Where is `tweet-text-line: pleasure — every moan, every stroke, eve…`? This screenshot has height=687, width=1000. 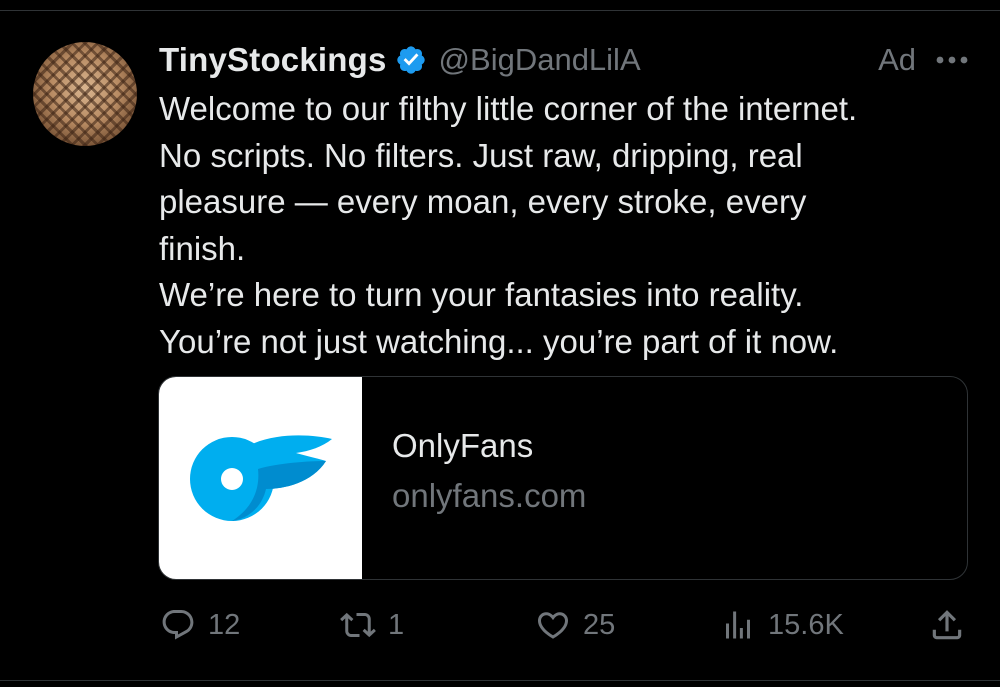 tweet-text-line: pleasure — every moan, every stroke, eve… is located at coordinates (483, 201).